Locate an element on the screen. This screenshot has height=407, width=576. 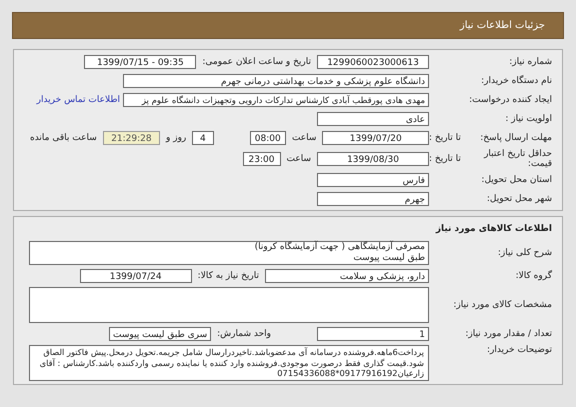
validity-time-field: 23:00 is located at coordinates (261, 159).